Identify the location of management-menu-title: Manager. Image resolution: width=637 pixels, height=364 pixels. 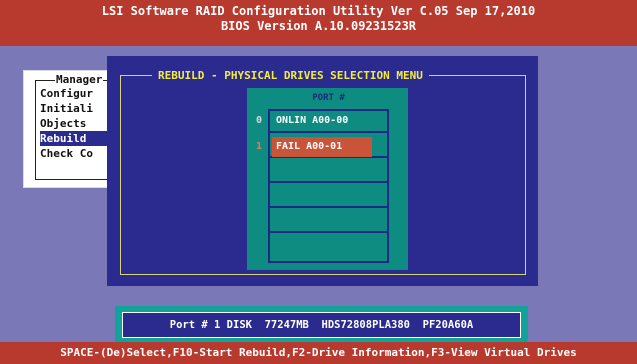
(79, 79).